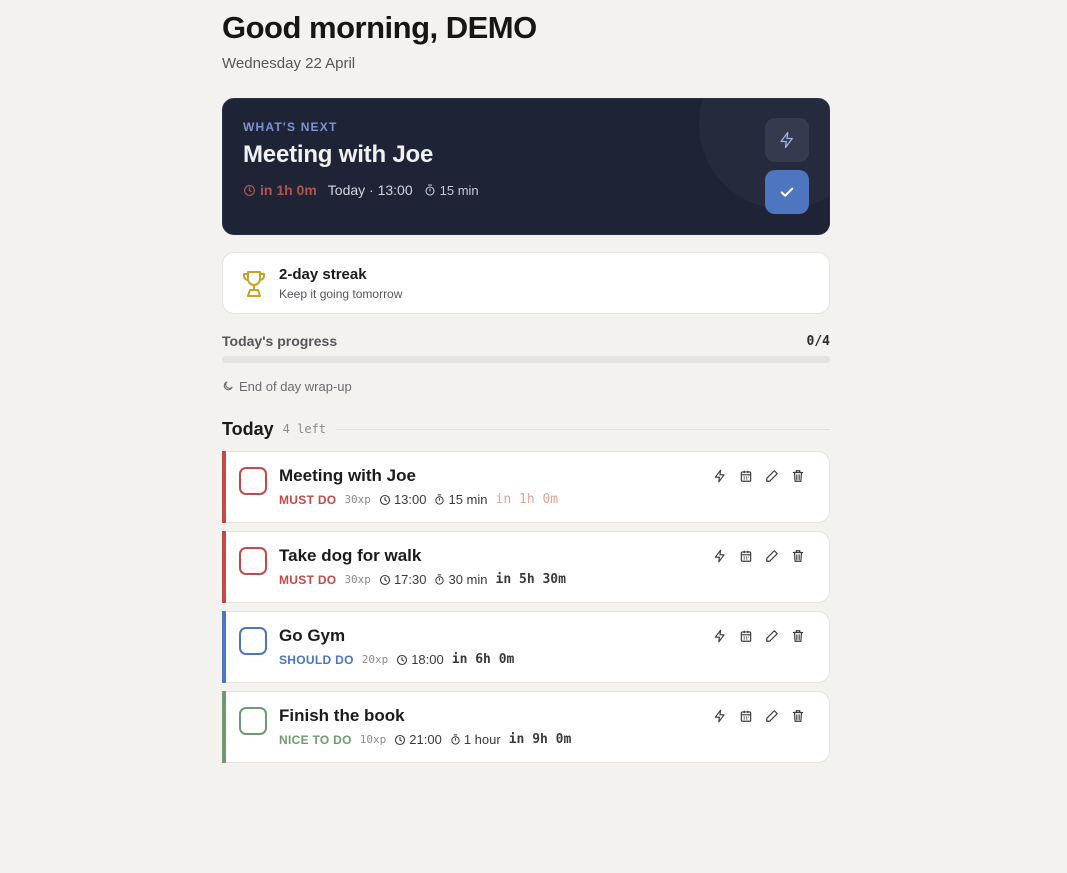 This screenshot has height=873, width=1067. What do you see at coordinates (468, 579) in the screenshot?
I see `duration-text: 30 min` at bounding box center [468, 579].